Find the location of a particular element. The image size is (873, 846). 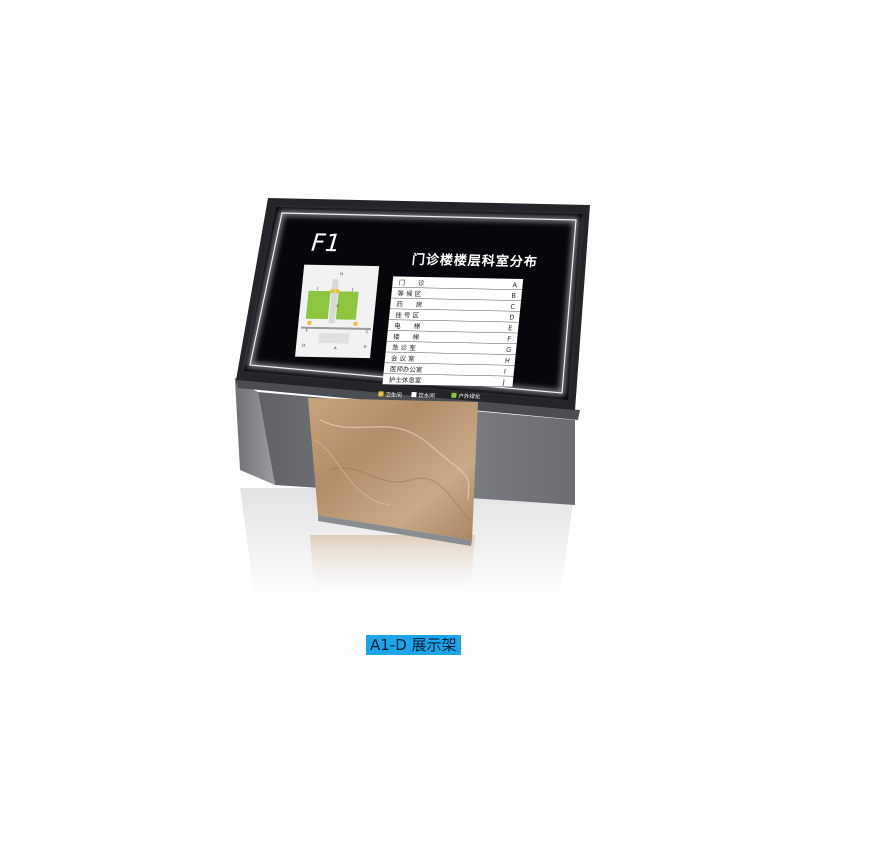

sign-title: 门诊楼楼层科室分布 is located at coordinates (474, 261).